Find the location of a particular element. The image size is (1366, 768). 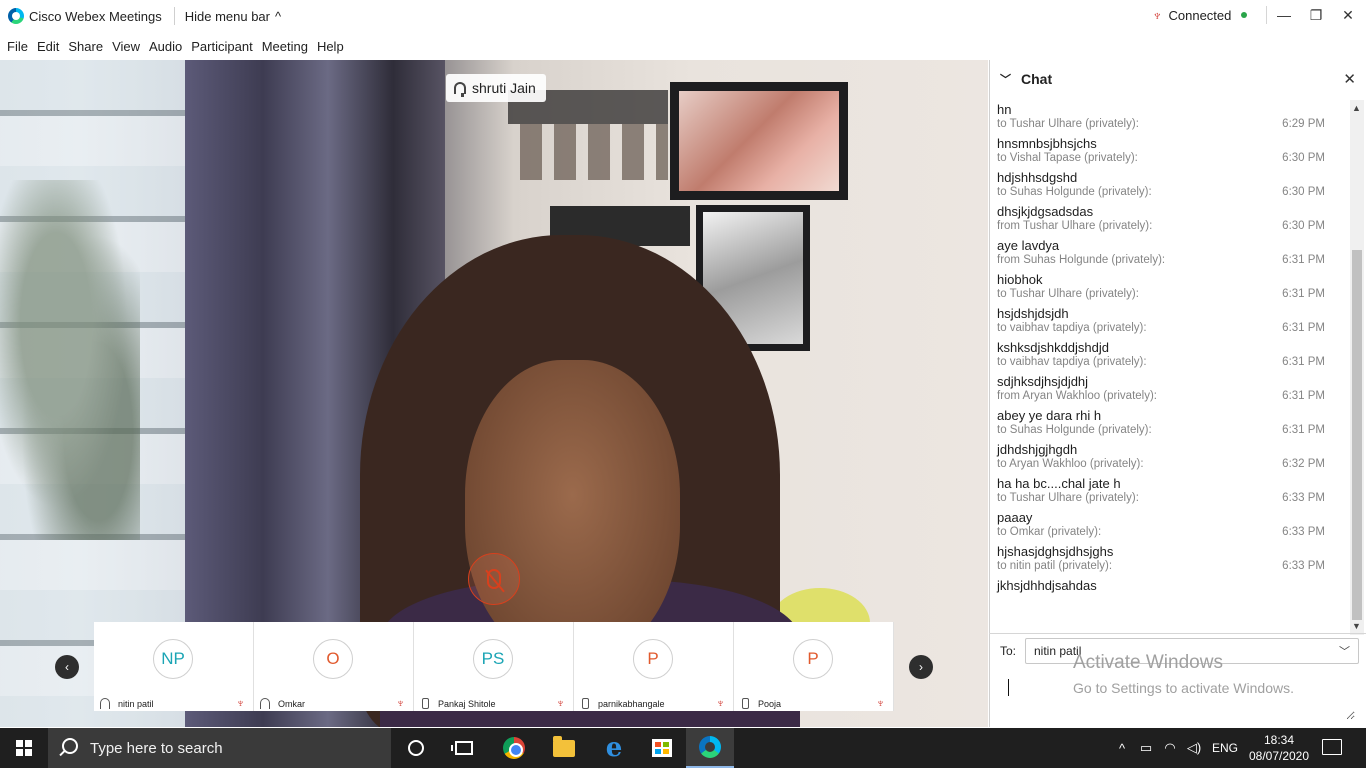

menu-edit: Edit is located at coordinates (48, 46).